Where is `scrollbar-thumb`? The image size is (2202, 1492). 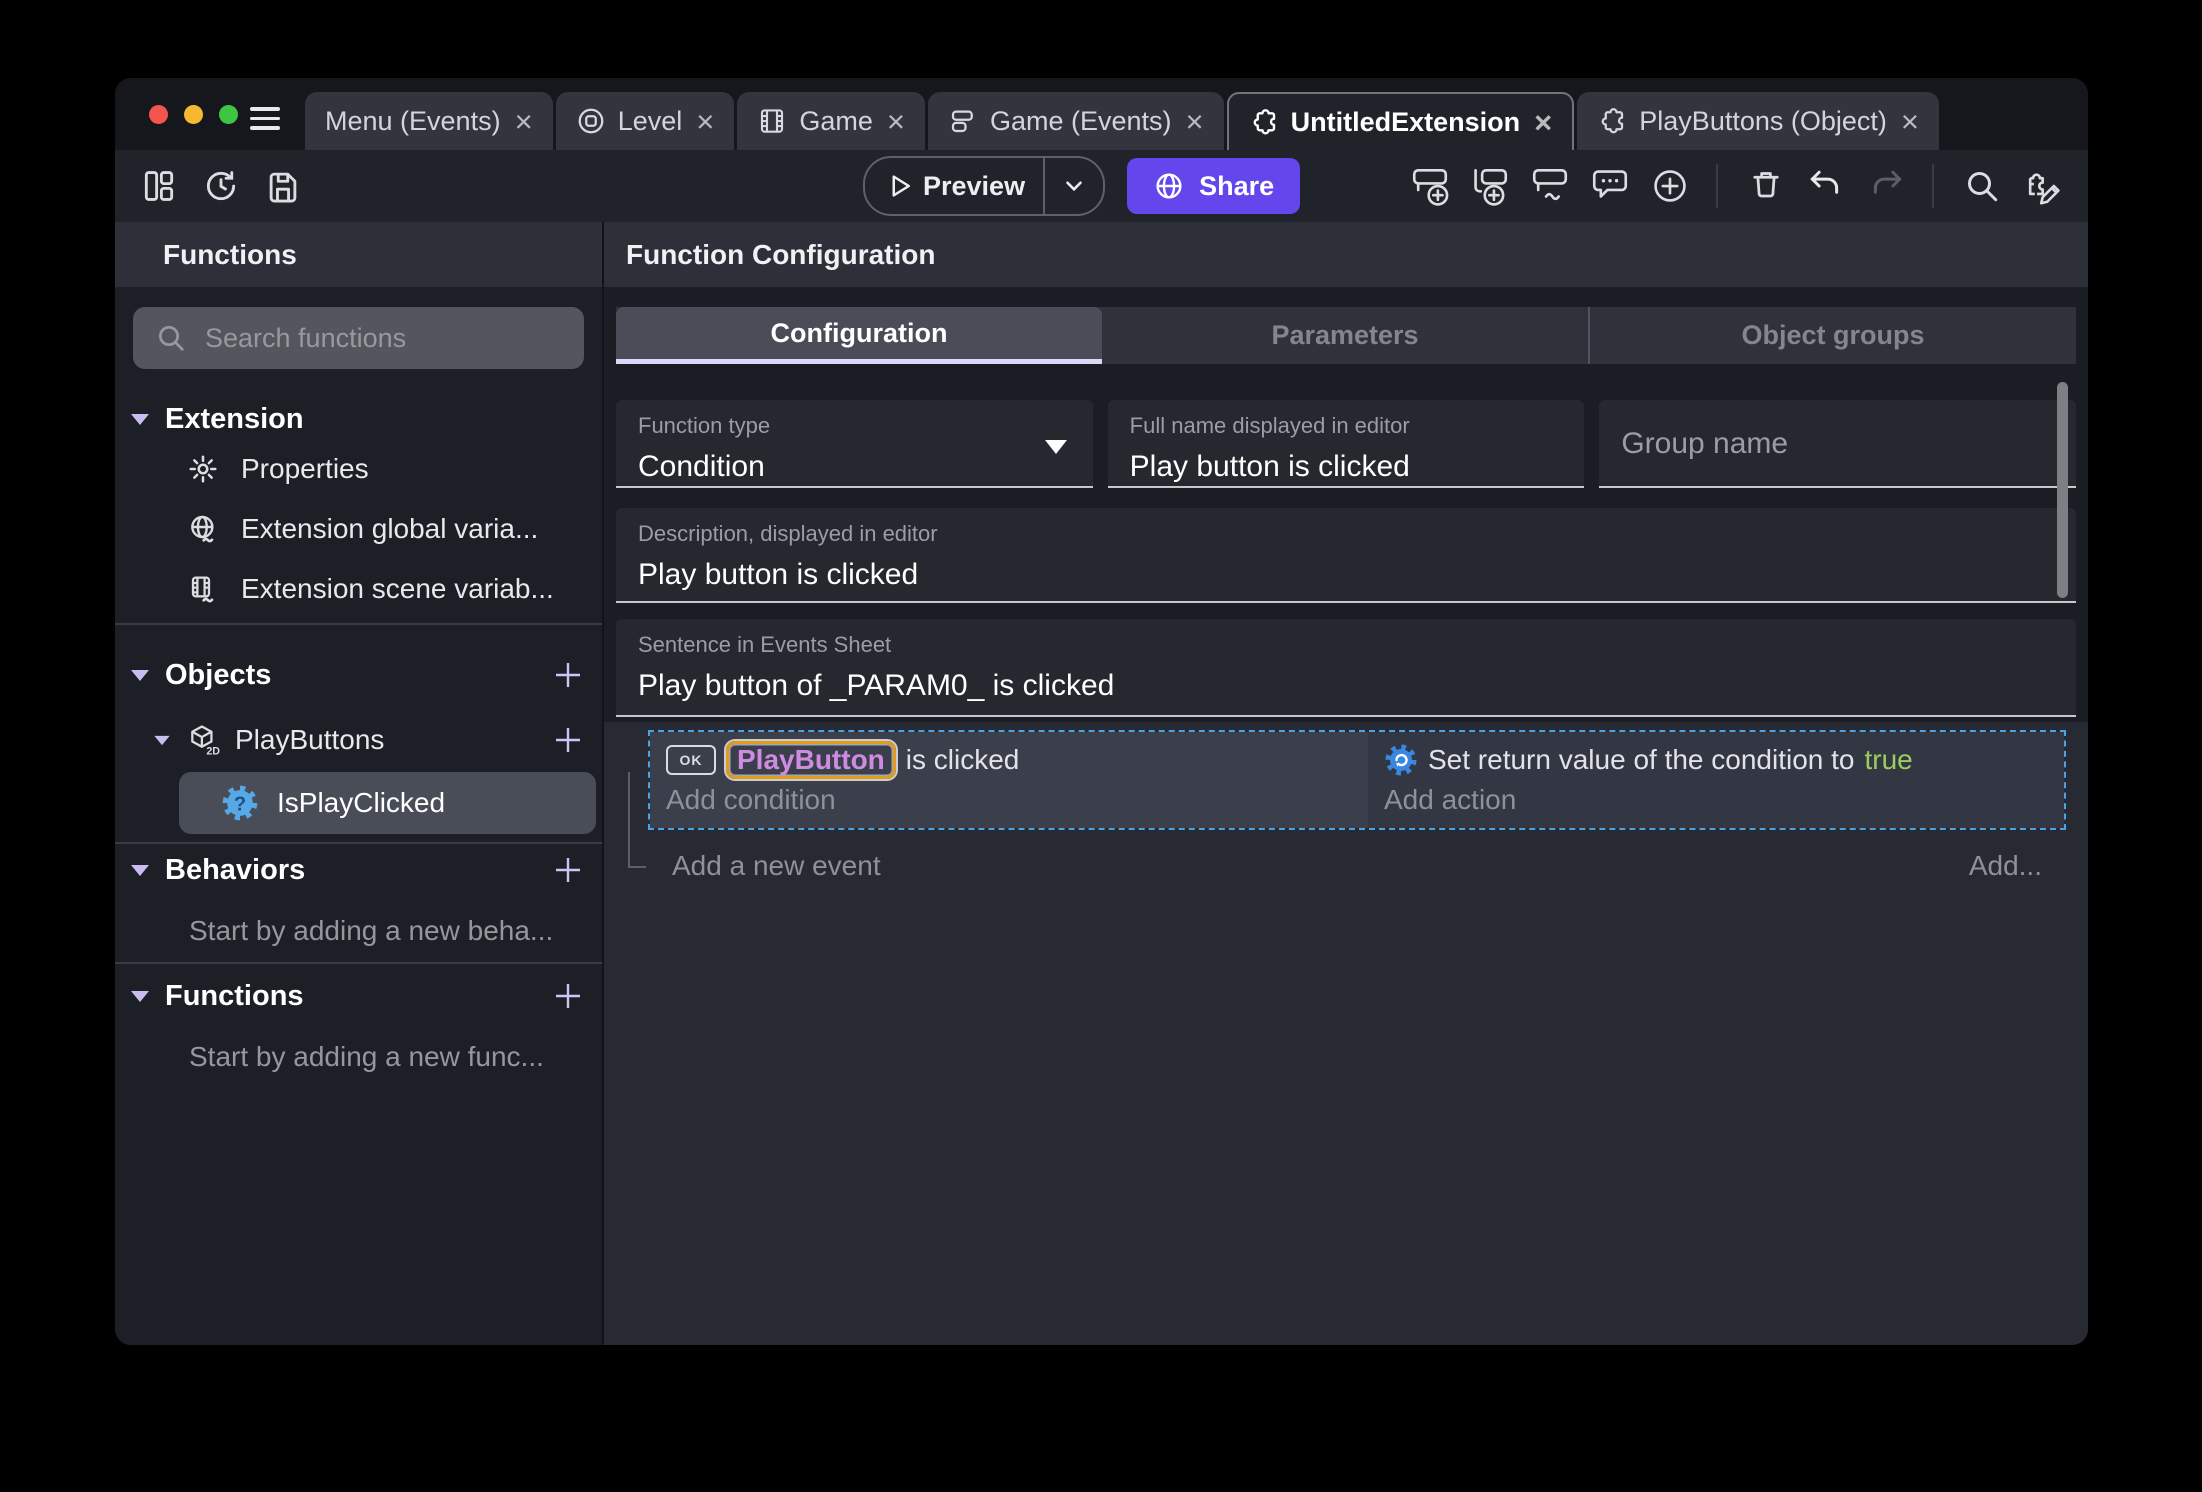
scrollbar-thumb is located at coordinates (2062, 490).